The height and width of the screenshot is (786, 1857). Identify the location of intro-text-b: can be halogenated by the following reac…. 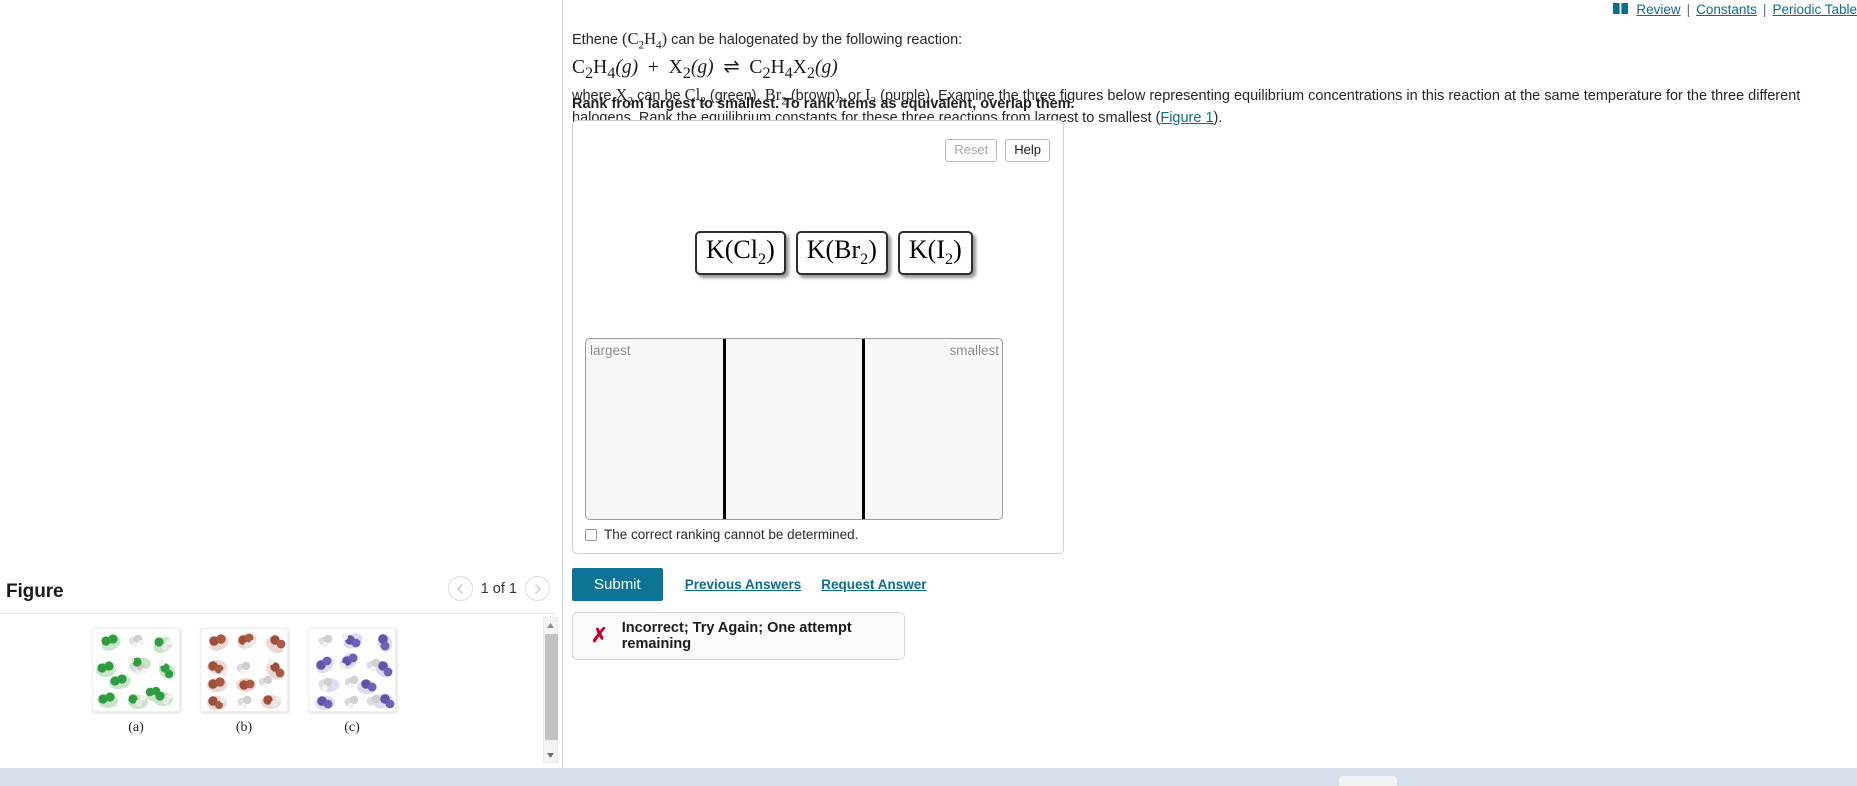
(815, 40).